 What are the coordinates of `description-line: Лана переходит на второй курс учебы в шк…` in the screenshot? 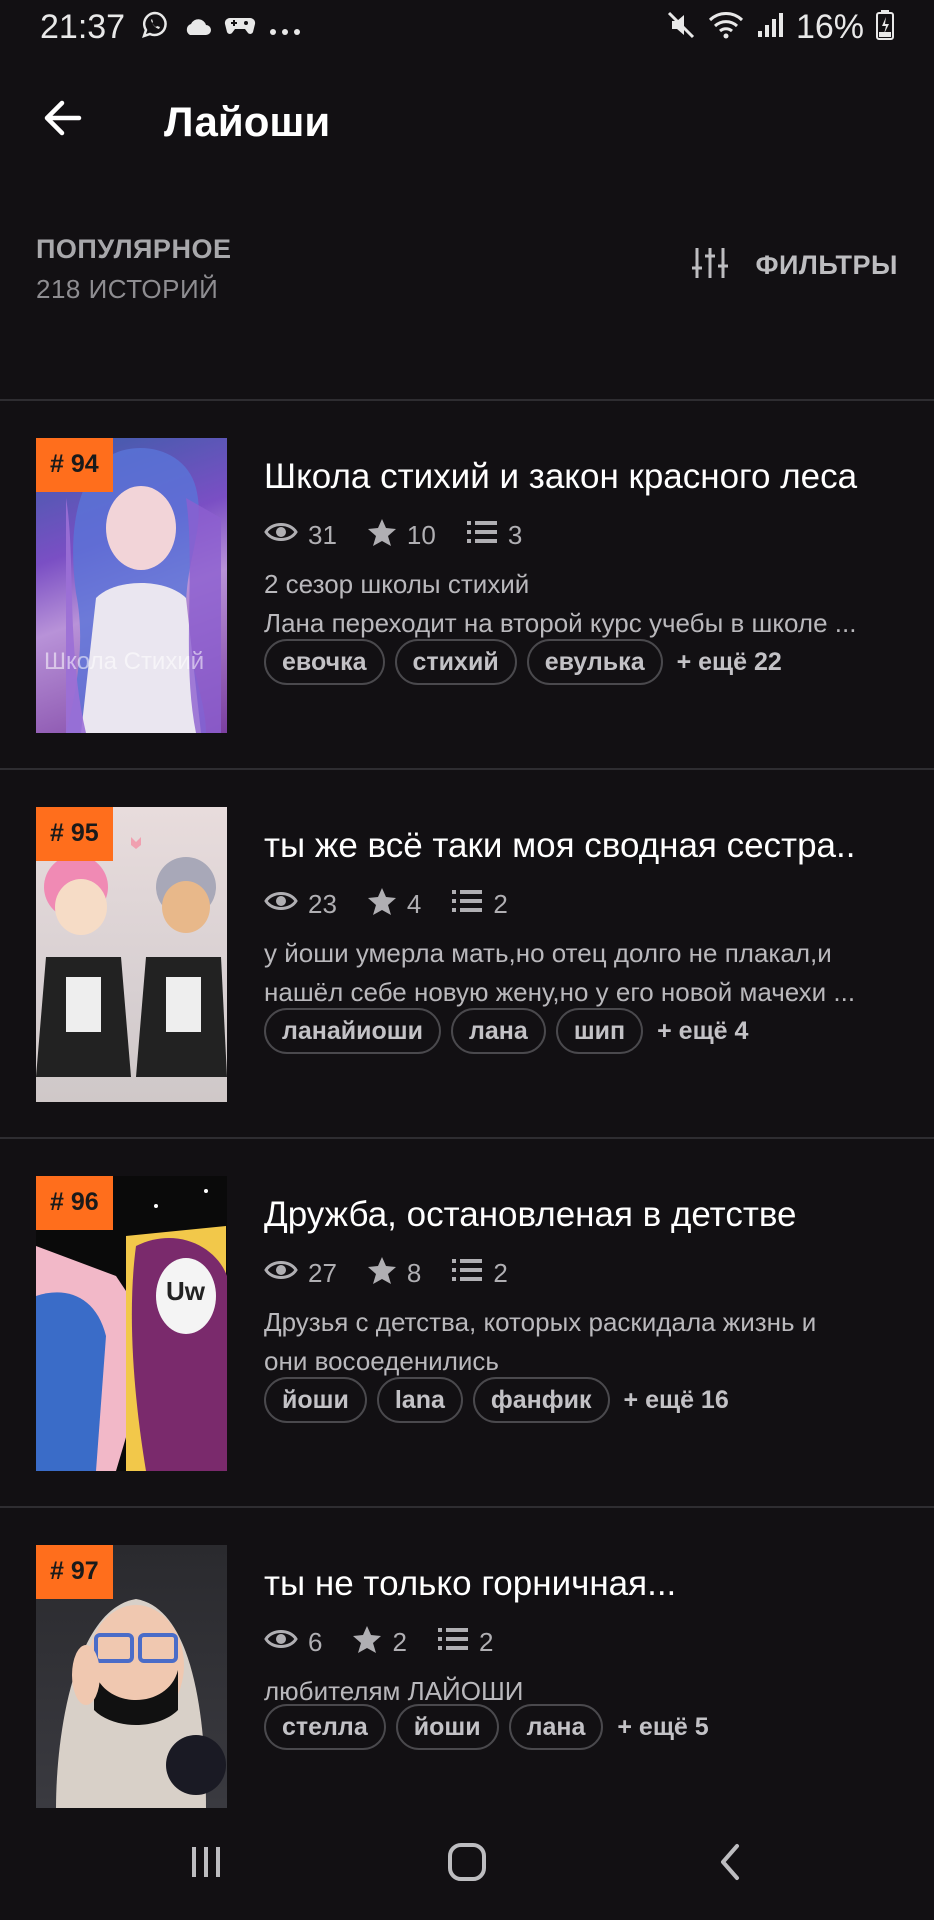 It's located at (560, 623).